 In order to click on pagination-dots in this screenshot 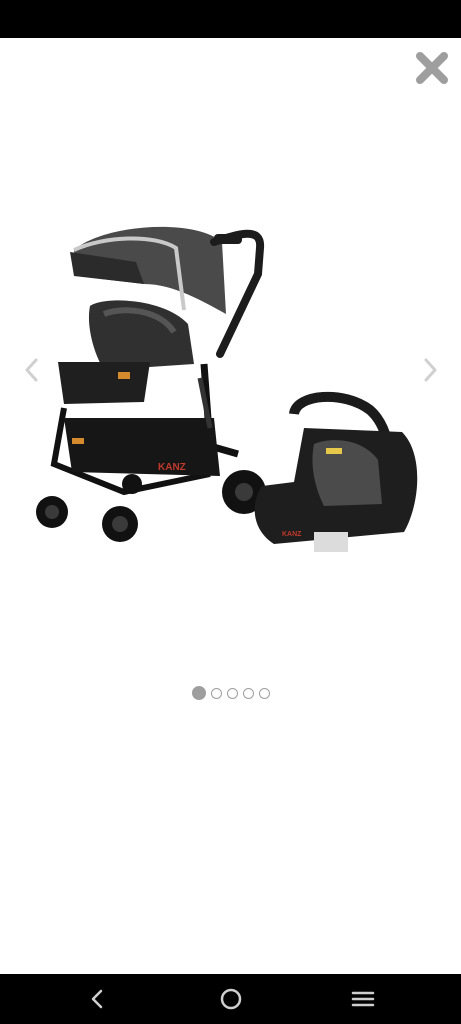, I will do `click(230, 693)`.